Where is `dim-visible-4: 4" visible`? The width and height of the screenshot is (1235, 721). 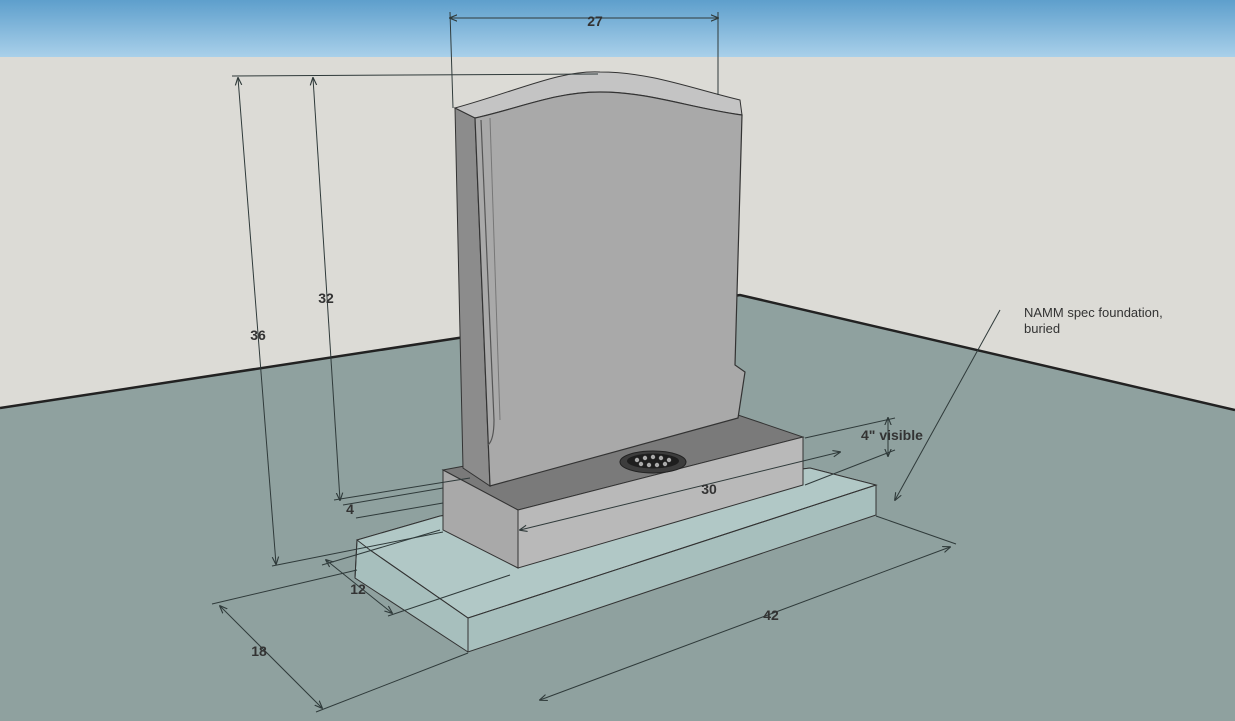
dim-visible-4: 4" visible is located at coordinates (892, 435).